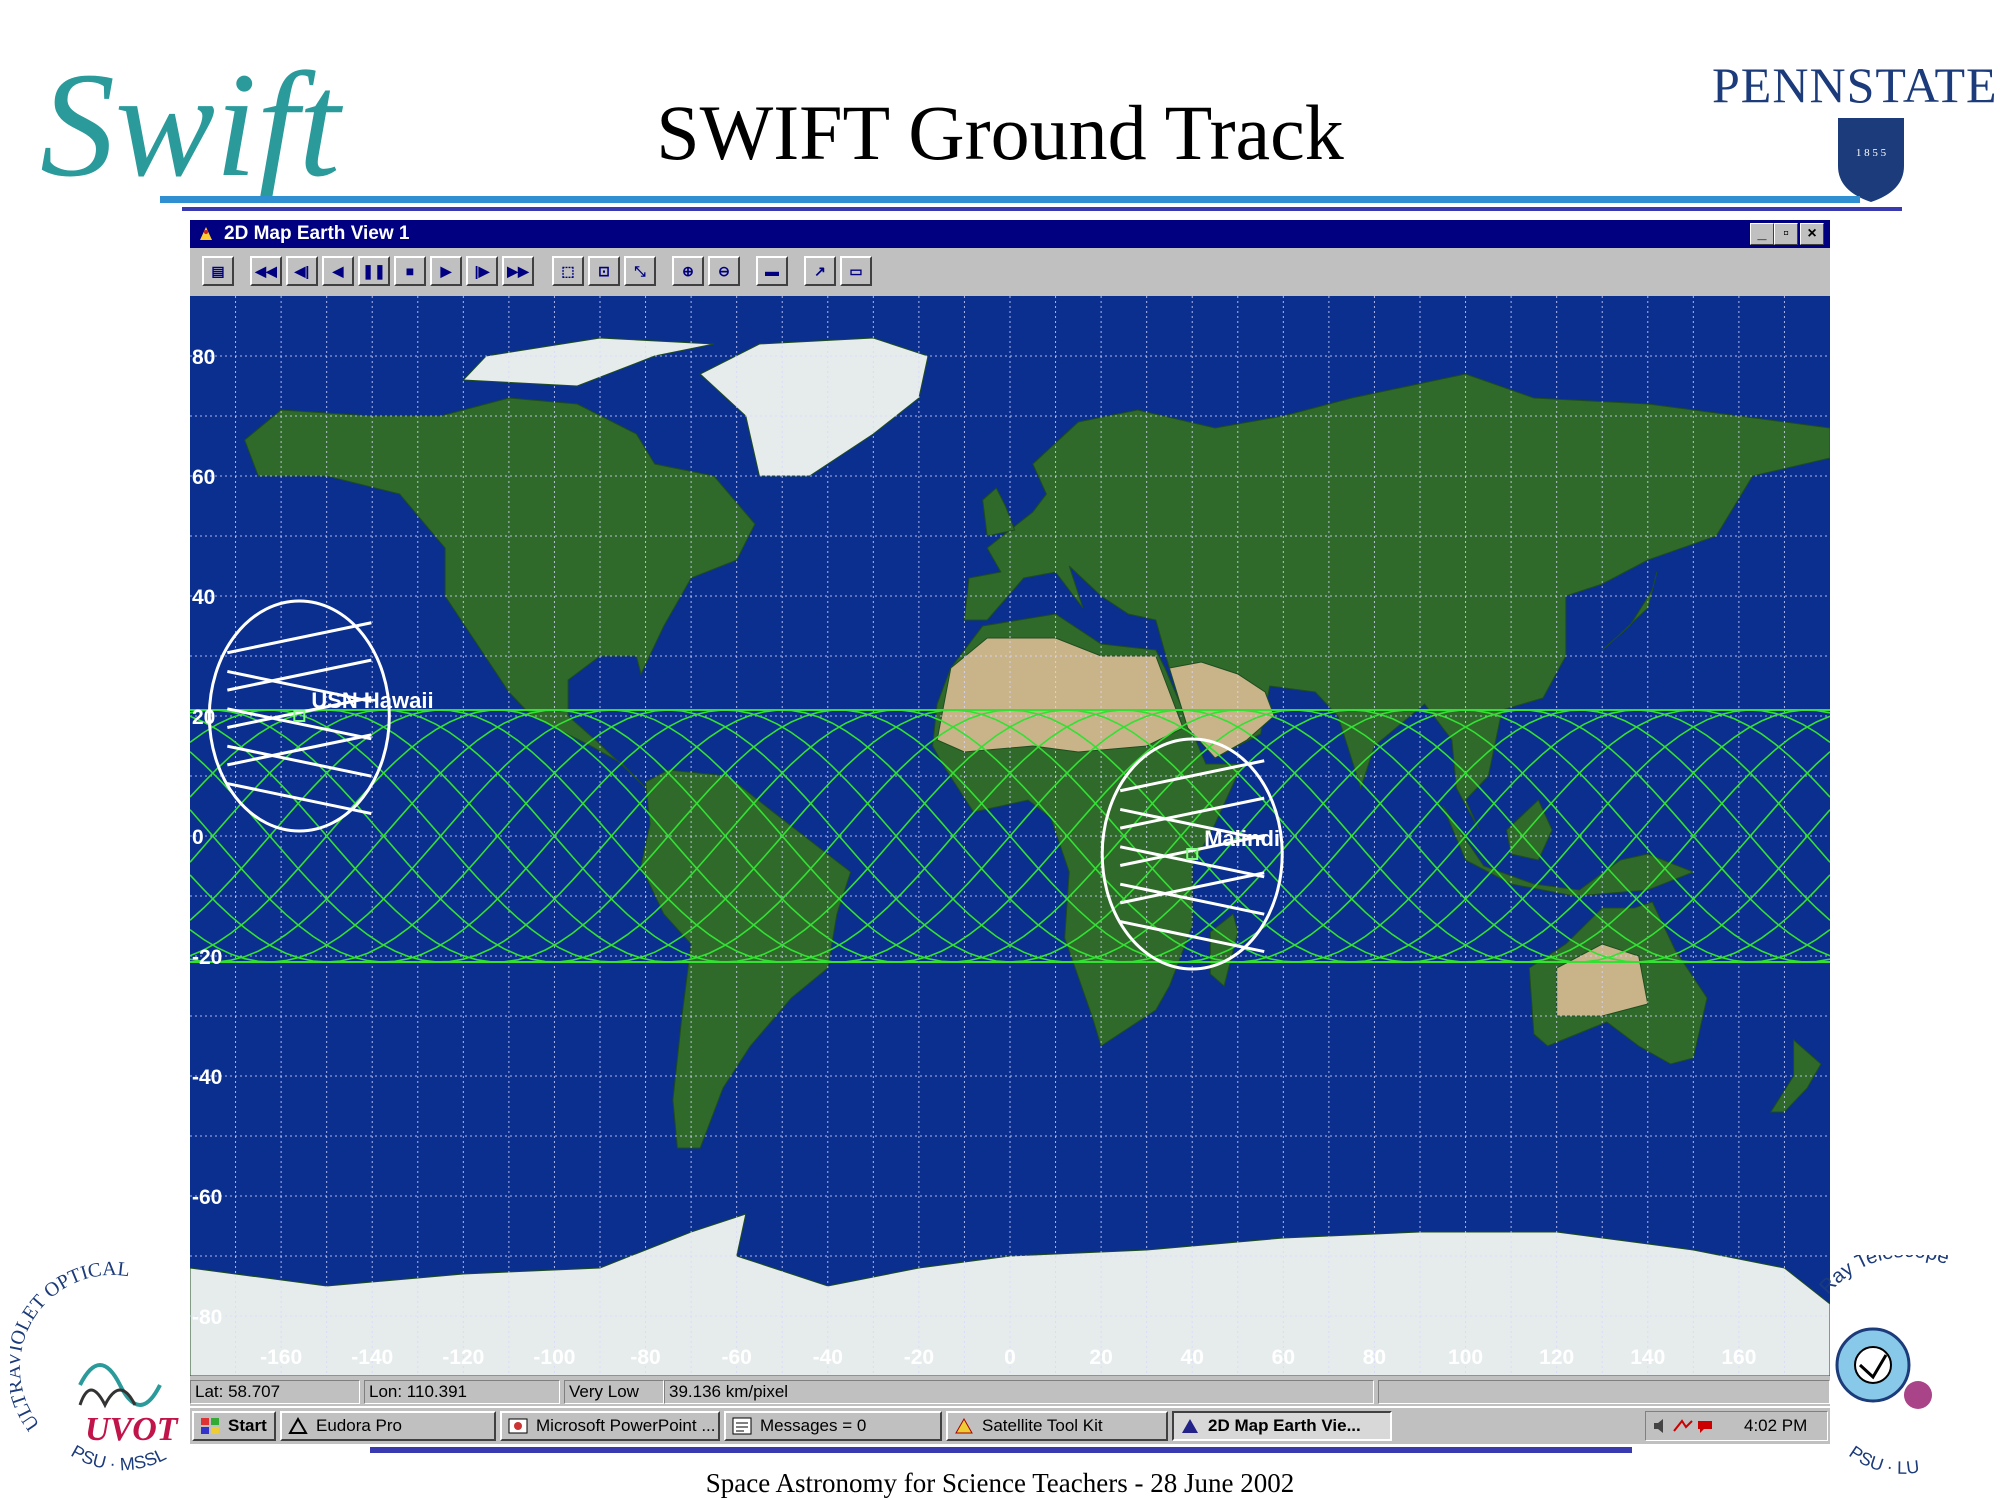  I want to click on print-icon: ▤, so click(218, 271).